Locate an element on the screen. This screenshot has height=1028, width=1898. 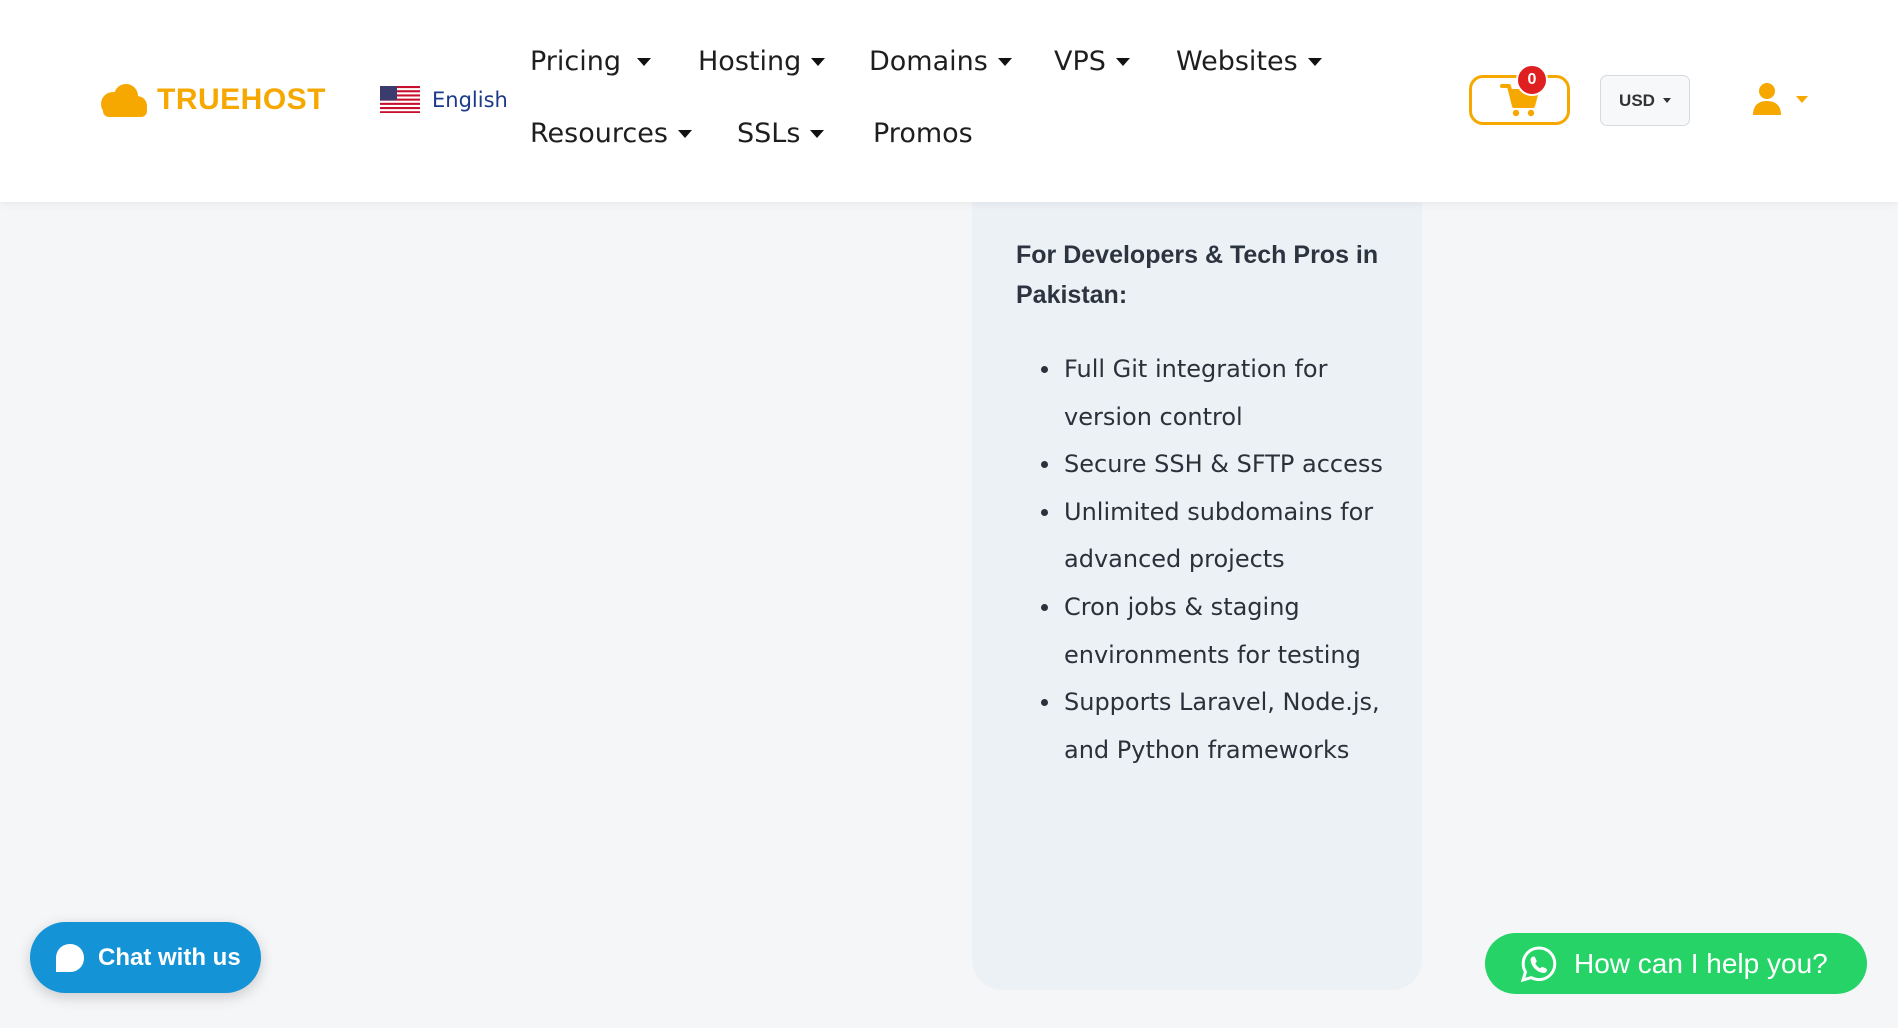
feature-card-heading: For Developers & Tech Pros in Pakistan: is located at coordinates (1197, 275).